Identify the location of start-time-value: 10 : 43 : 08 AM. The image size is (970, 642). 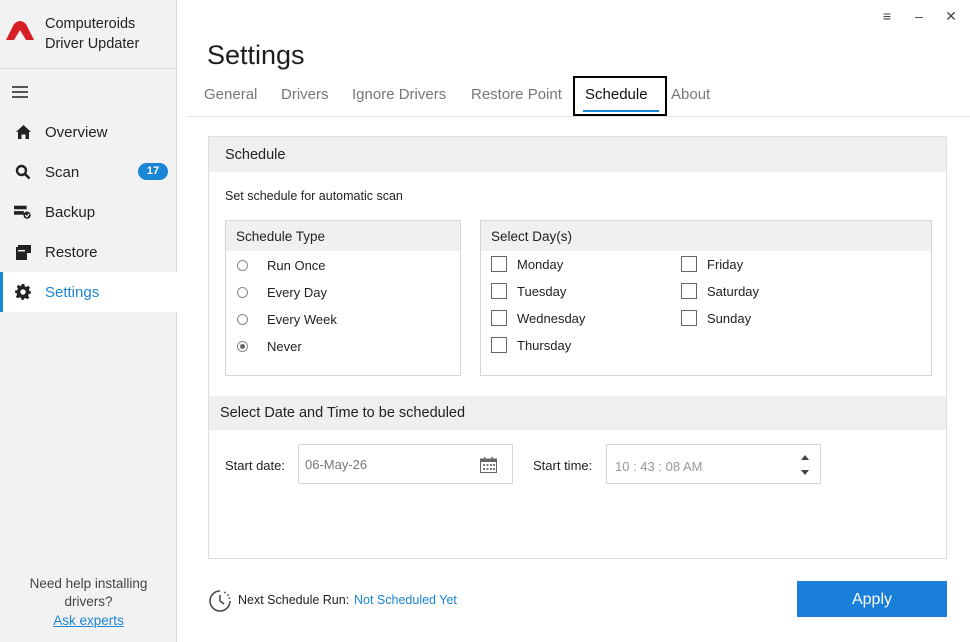
(659, 466).